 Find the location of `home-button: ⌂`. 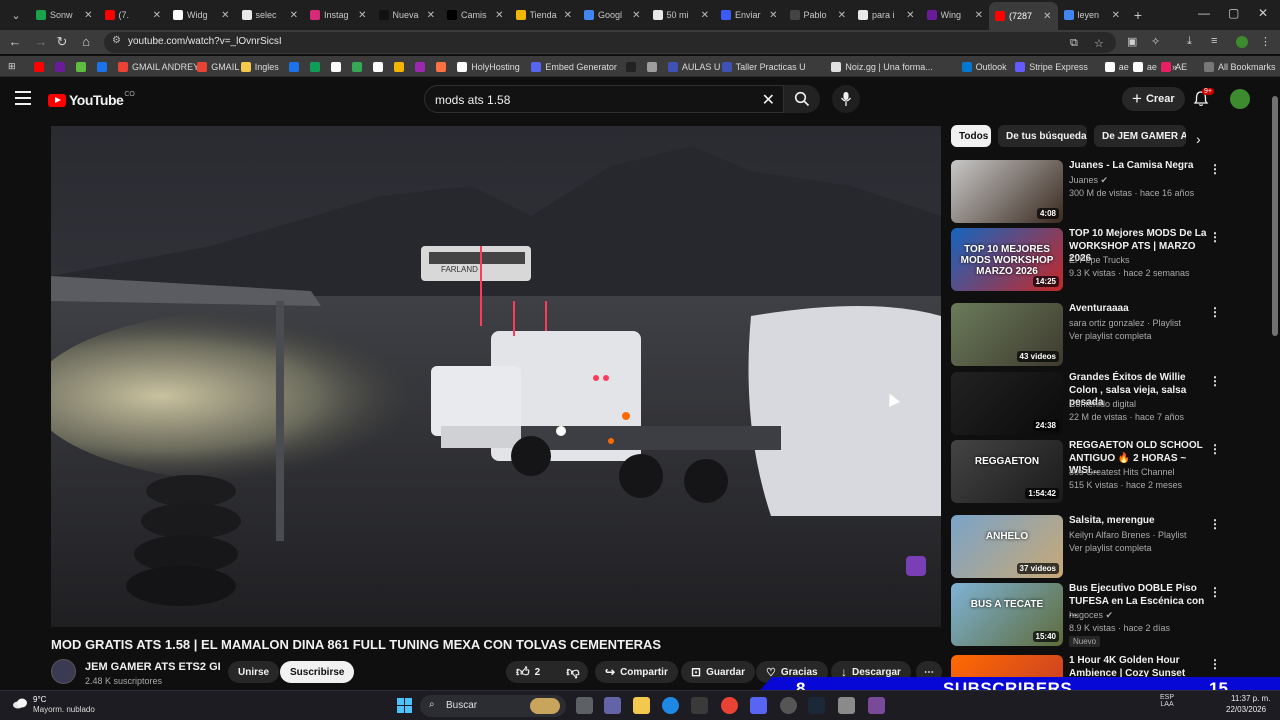

home-button: ⌂ is located at coordinates (86, 41).